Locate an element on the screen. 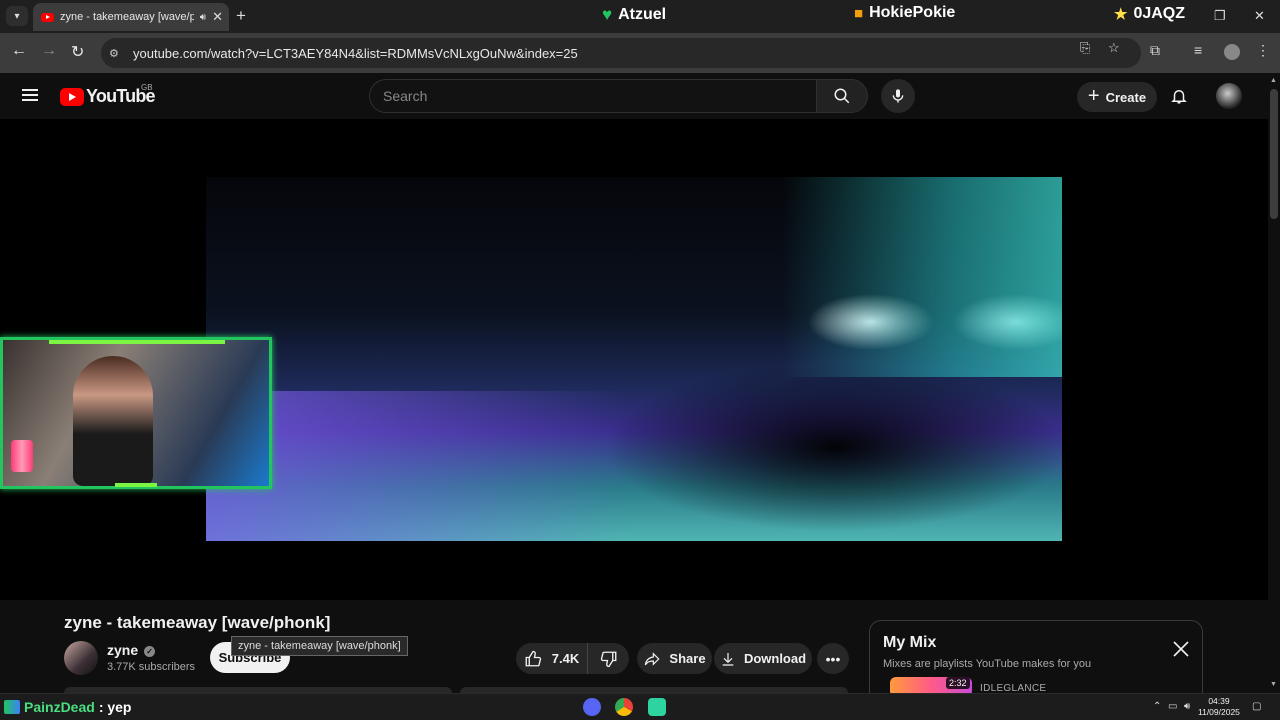  dislike-button is located at coordinates (608, 659).